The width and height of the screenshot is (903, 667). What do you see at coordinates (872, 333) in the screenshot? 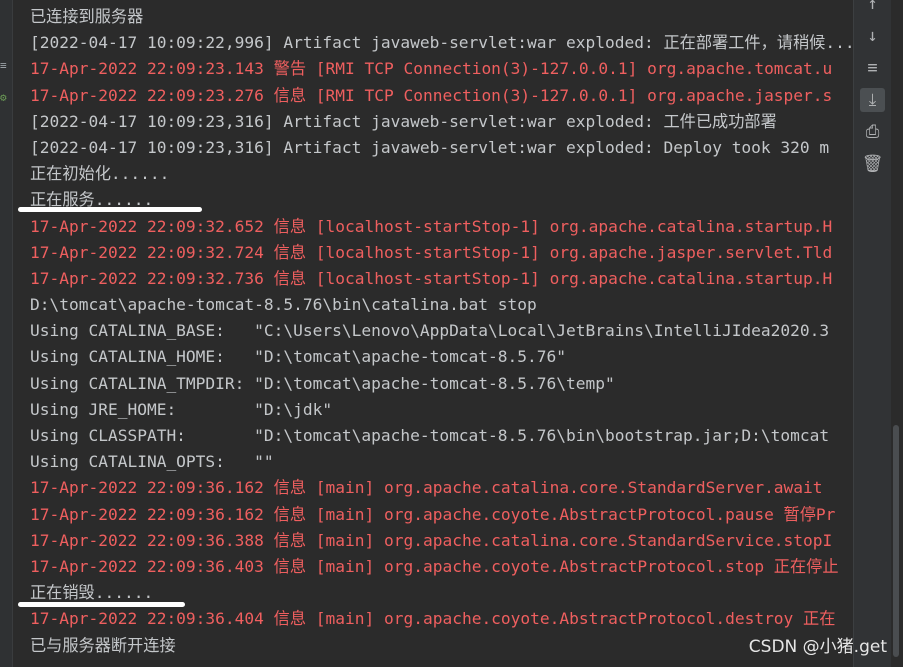
I see `console-toolbar: ↑ ↓ ≡ ⤓ ⎙ 🗑` at bounding box center [872, 333].